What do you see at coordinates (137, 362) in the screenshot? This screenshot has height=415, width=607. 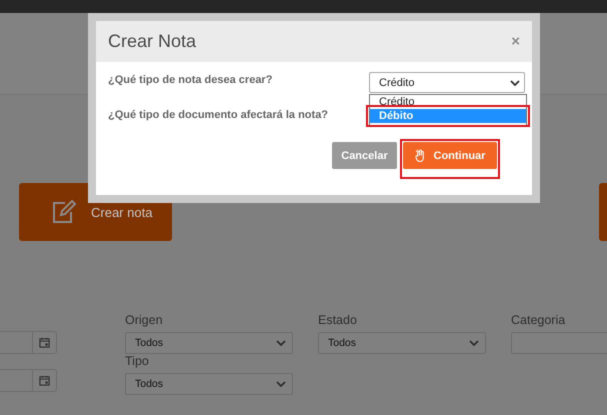 I see `filter-label: Tipo` at bounding box center [137, 362].